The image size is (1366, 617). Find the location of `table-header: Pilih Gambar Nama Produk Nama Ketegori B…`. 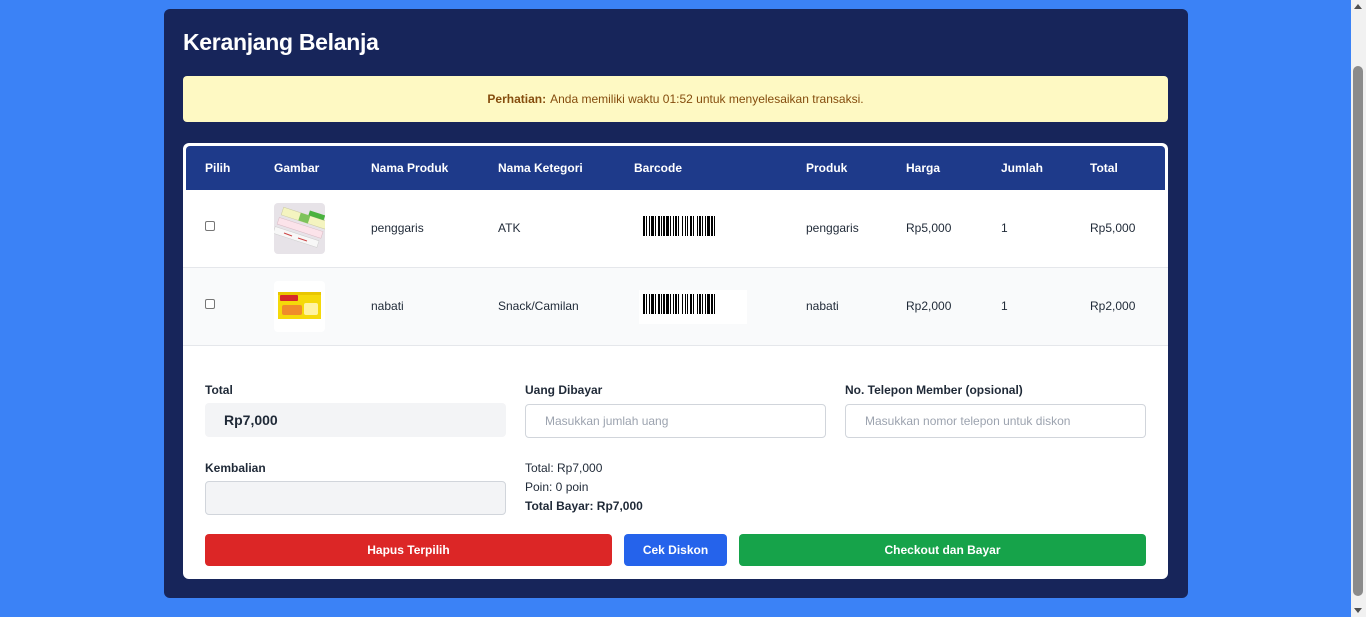

table-header: Pilih Gambar Nama Produk Nama Ketegori B… is located at coordinates (675, 168).